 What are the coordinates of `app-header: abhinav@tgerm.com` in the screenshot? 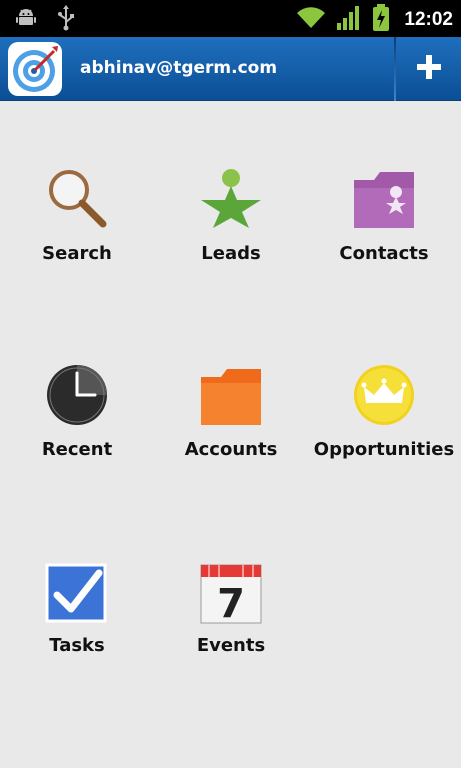 It's located at (230, 69).